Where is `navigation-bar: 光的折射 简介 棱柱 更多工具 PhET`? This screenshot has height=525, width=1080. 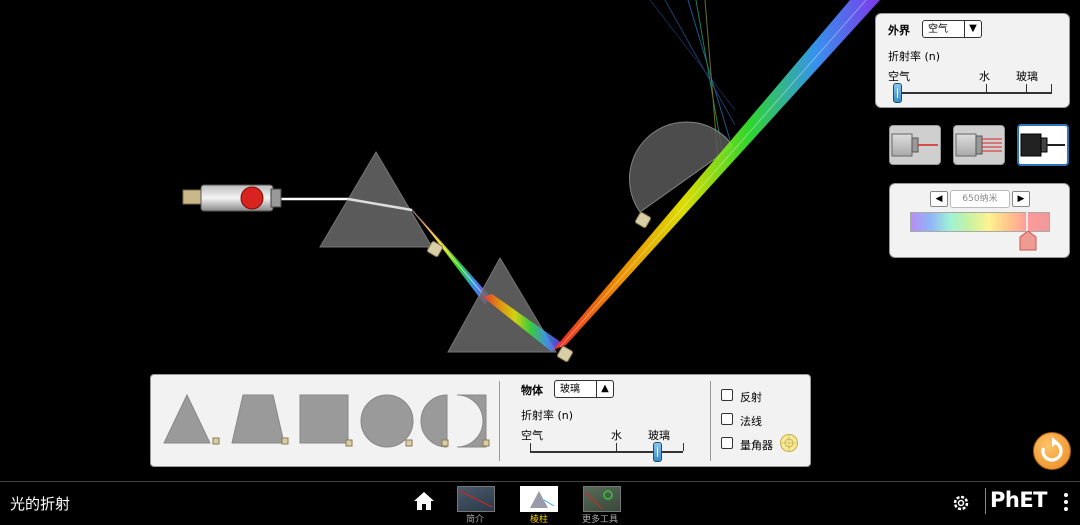
navigation-bar: 光的折射 简介 棱柱 更多工具 PhET is located at coordinates (540, 503).